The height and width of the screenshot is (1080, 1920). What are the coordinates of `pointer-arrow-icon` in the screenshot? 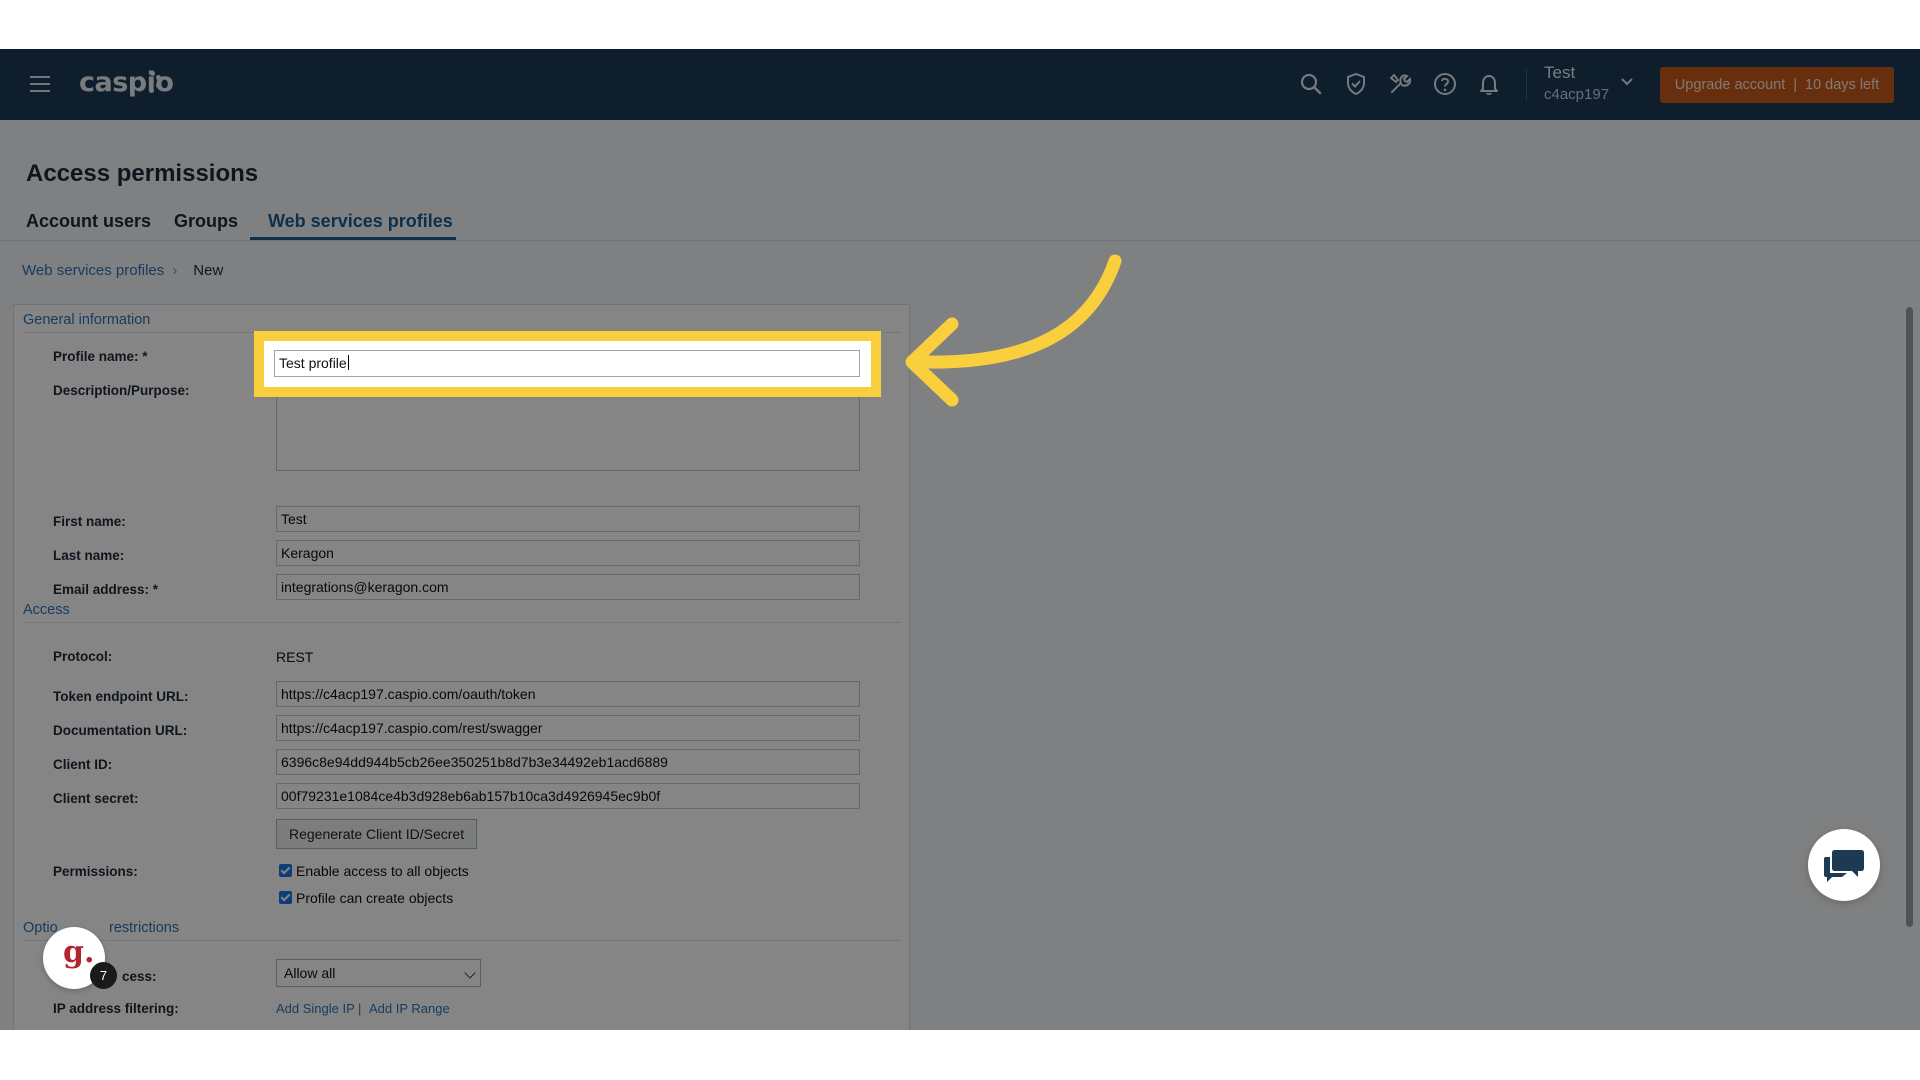 It's located at (1013, 330).